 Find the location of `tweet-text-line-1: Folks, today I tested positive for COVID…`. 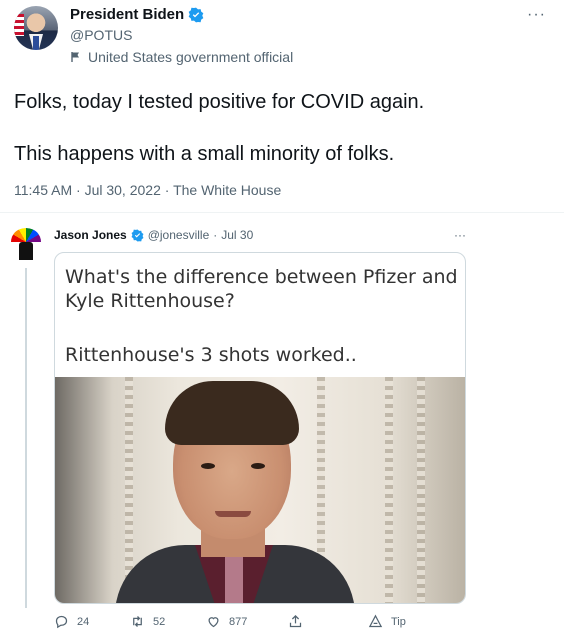

tweet-text-line-1: Folks, today I tested positive for COVID… is located at coordinates (219, 102).